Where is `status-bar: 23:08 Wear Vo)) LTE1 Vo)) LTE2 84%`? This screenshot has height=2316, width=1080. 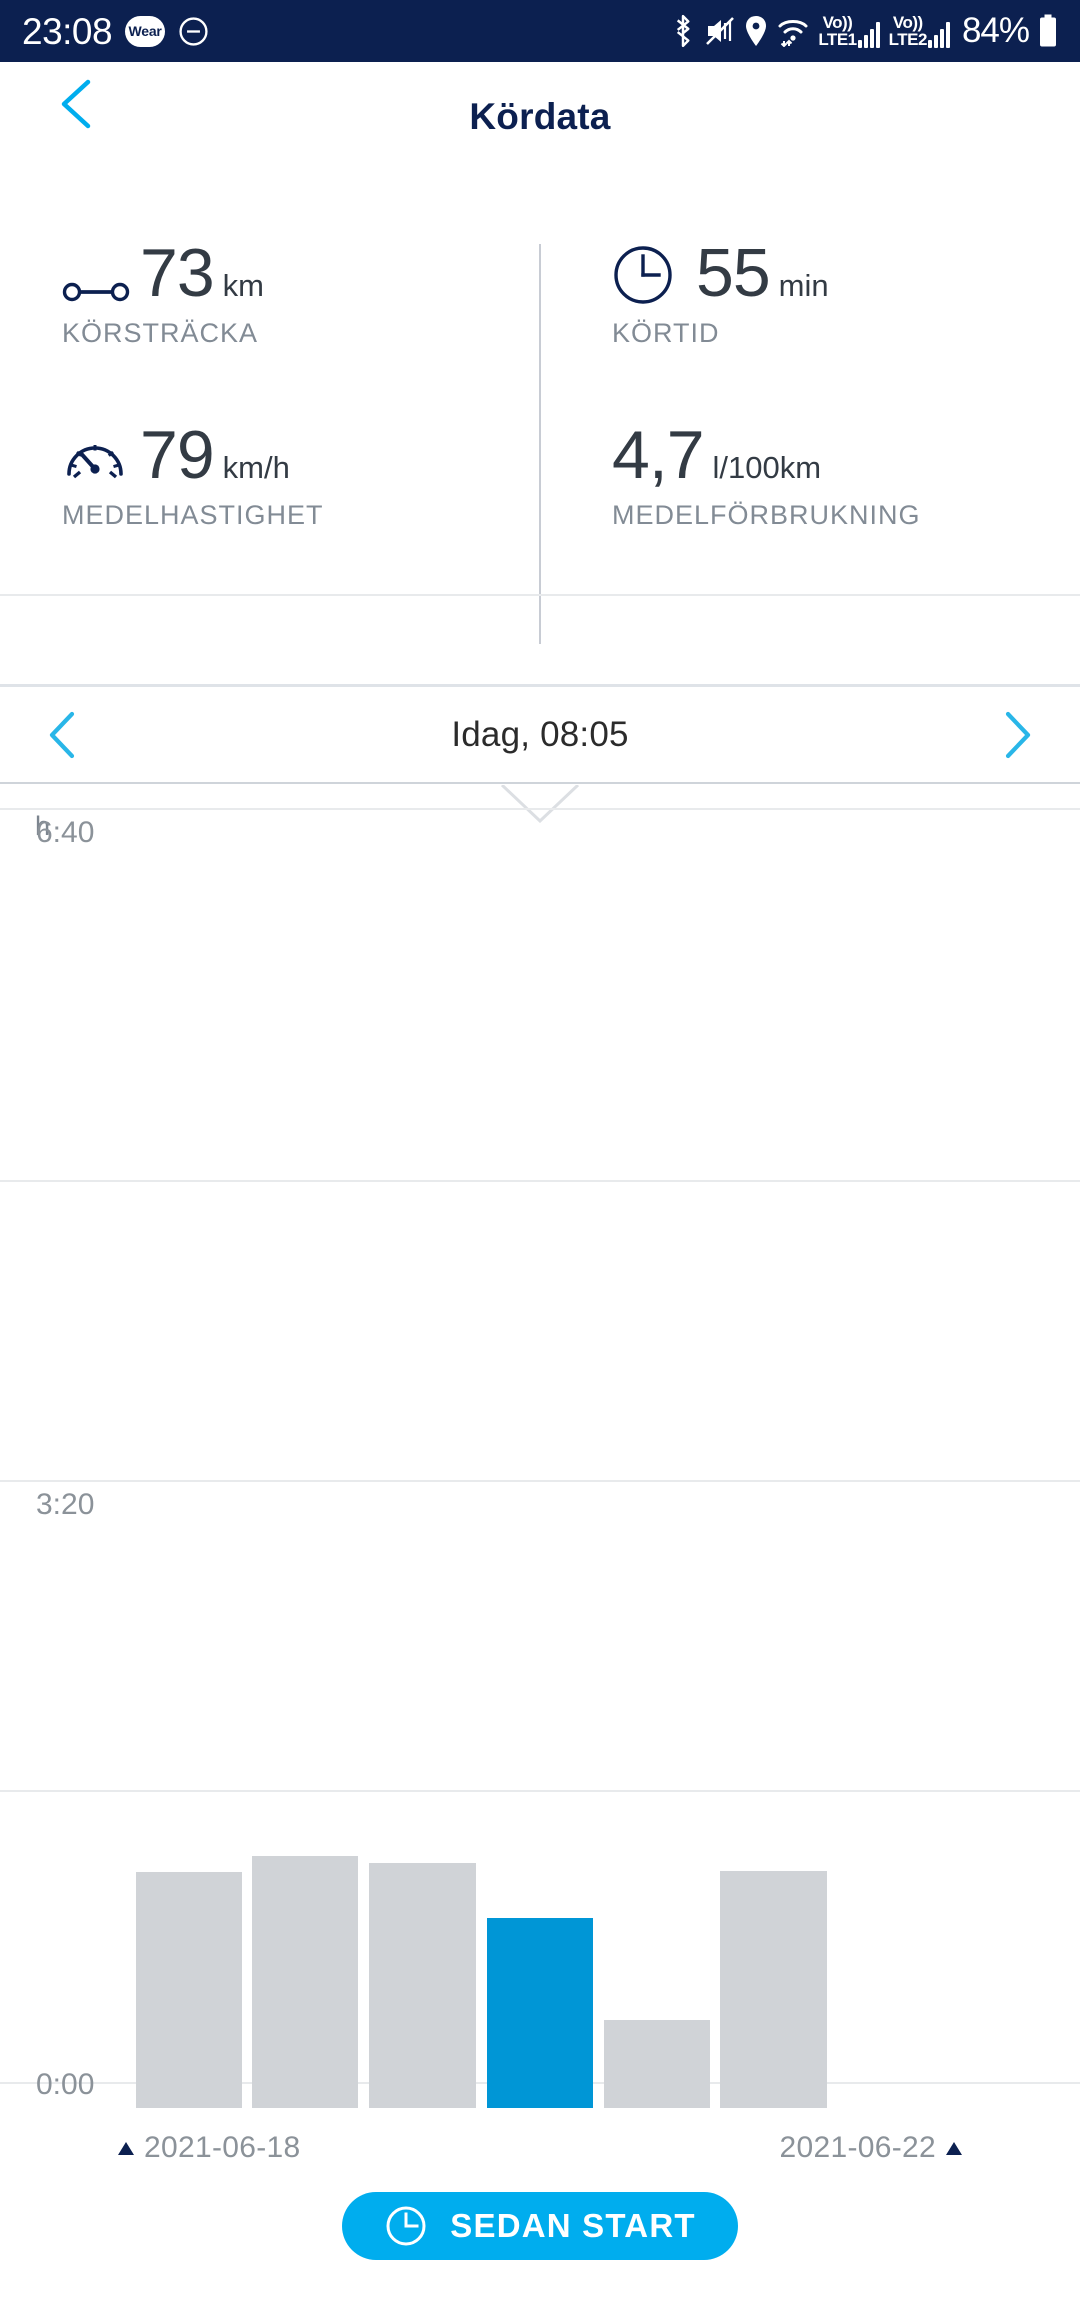 status-bar: 23:08 Wear Vo)) LTE1 Vo)) LTE2 84% is located at coordinates (540, 31).